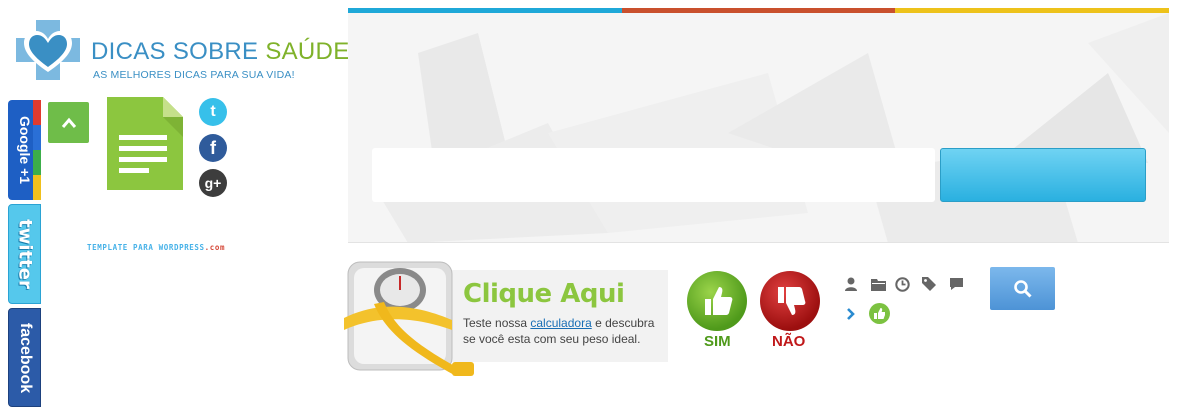  Describe the element at coordinates (307, 51) in the screenshot. I see `site-title-accent: SAÚDE` at that location.